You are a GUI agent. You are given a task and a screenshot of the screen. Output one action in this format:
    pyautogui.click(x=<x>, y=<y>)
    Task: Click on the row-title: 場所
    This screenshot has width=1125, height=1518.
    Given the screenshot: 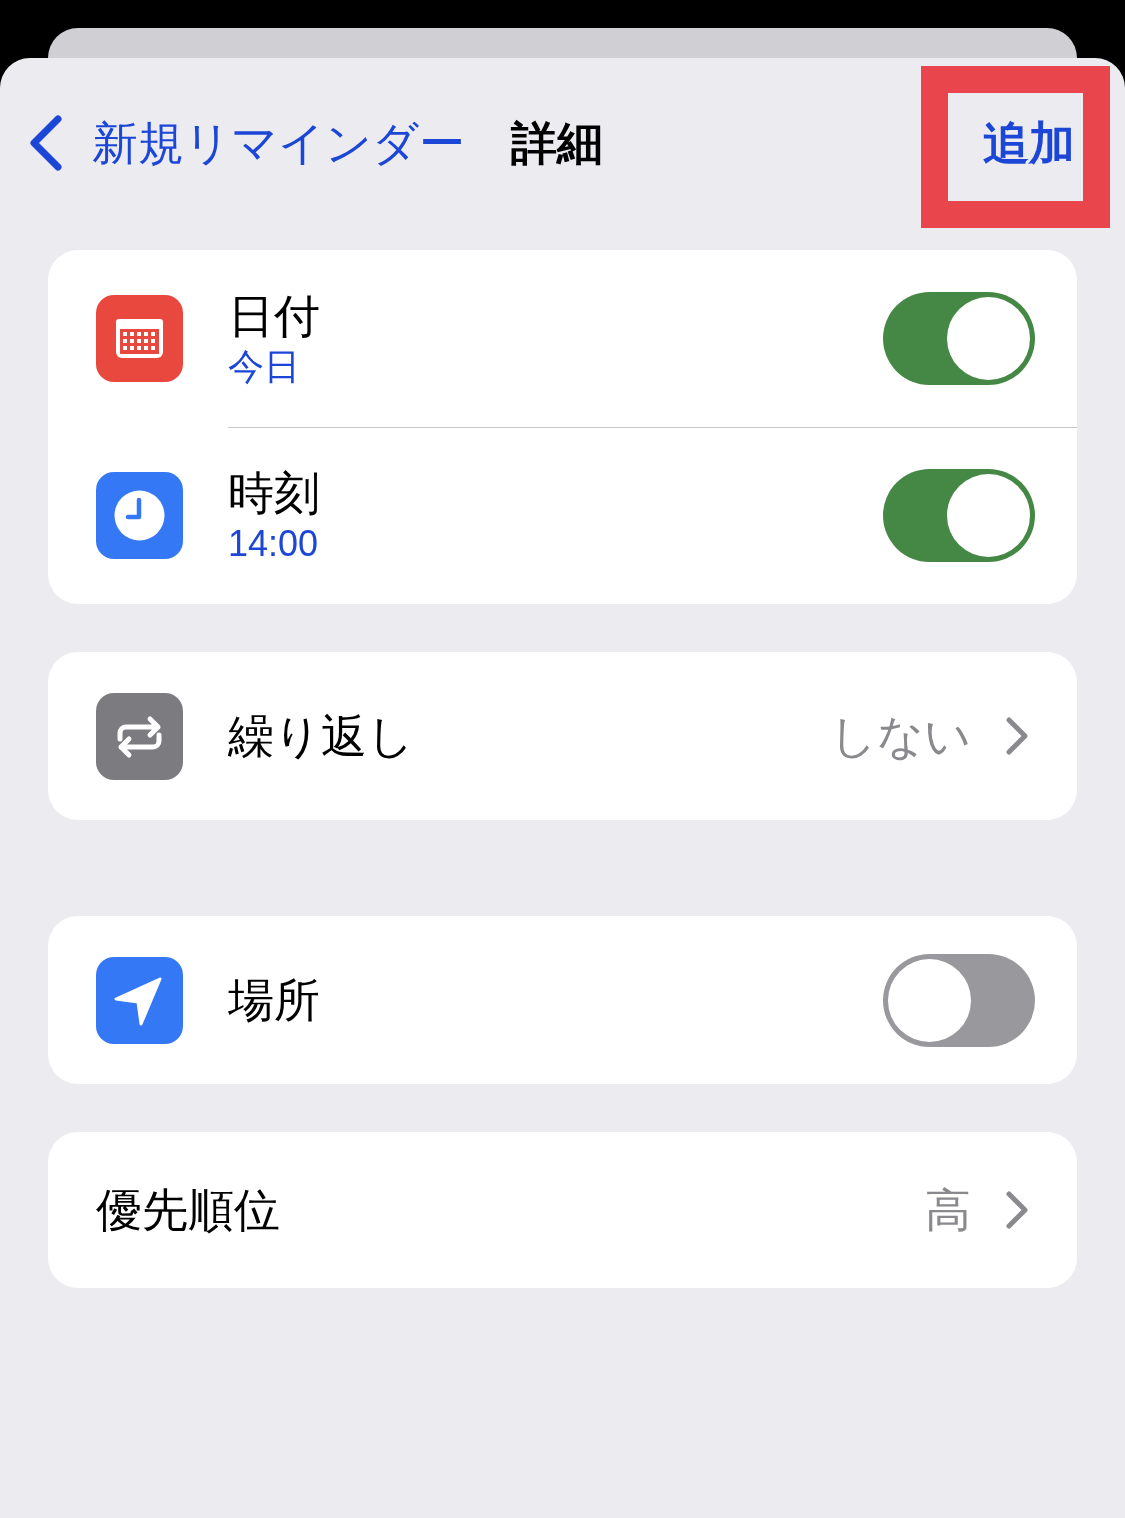 What is the action you would take?
    pyautogui.click(x=274, y=1000)
    